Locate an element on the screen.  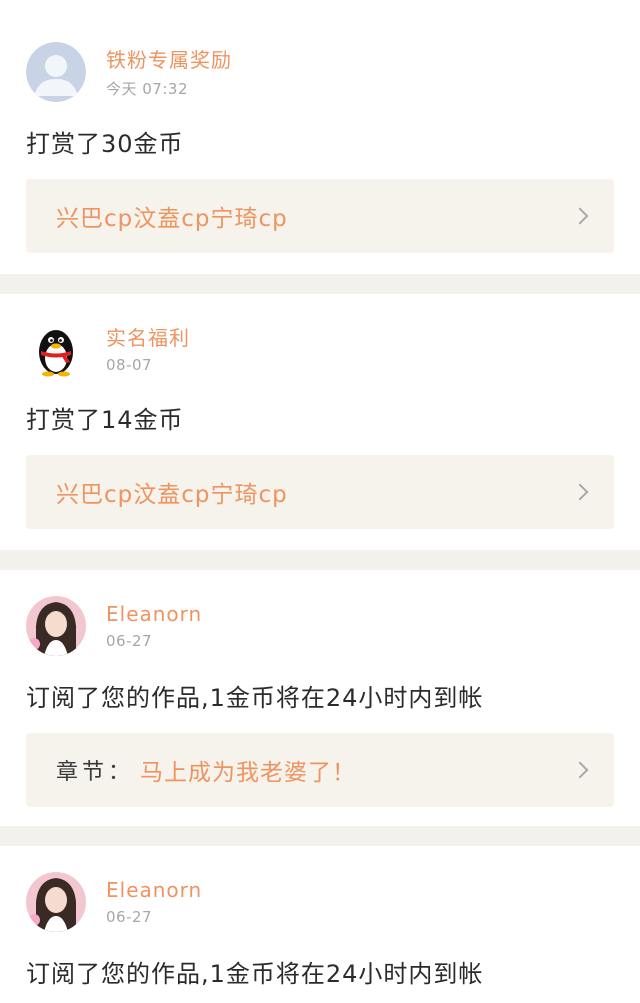
chapter-link-card: 章节： 马上成为我老婆了！ is located at coordinates (320, 770).